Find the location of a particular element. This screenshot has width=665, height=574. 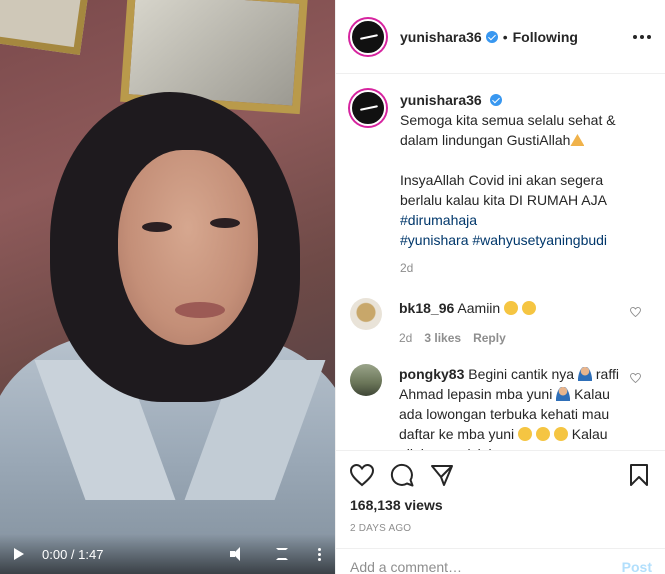

comment-text: Aamiin is located at coordinates (479, 308).